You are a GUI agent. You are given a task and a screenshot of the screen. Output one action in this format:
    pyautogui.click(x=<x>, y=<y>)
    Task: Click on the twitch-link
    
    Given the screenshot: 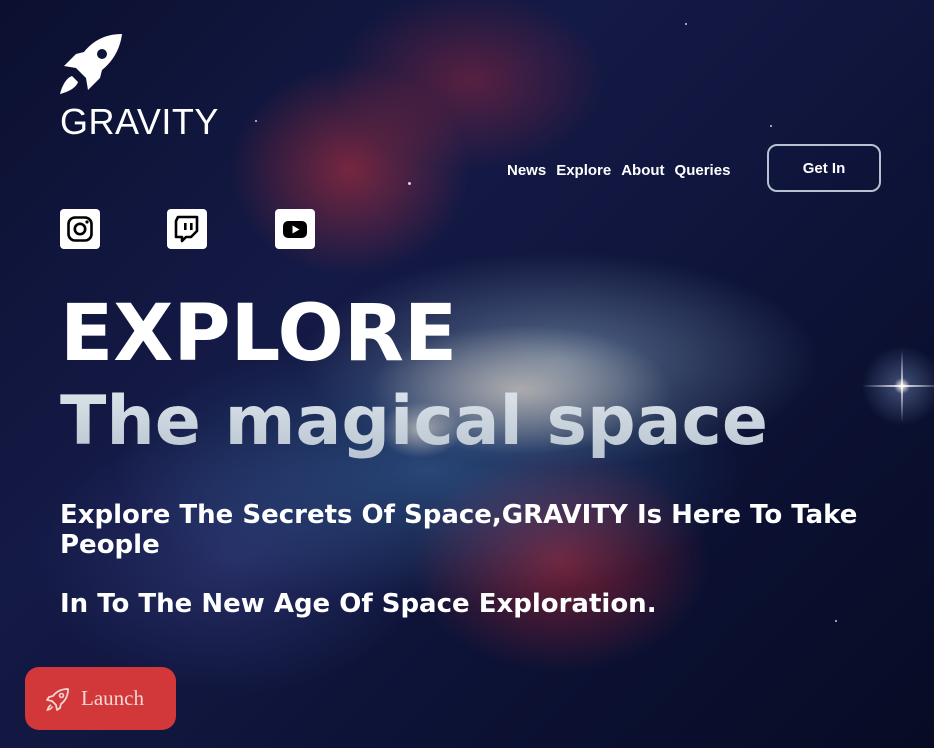 What is the action you would take?
    pyautogui.click(x=187, y=229)
    